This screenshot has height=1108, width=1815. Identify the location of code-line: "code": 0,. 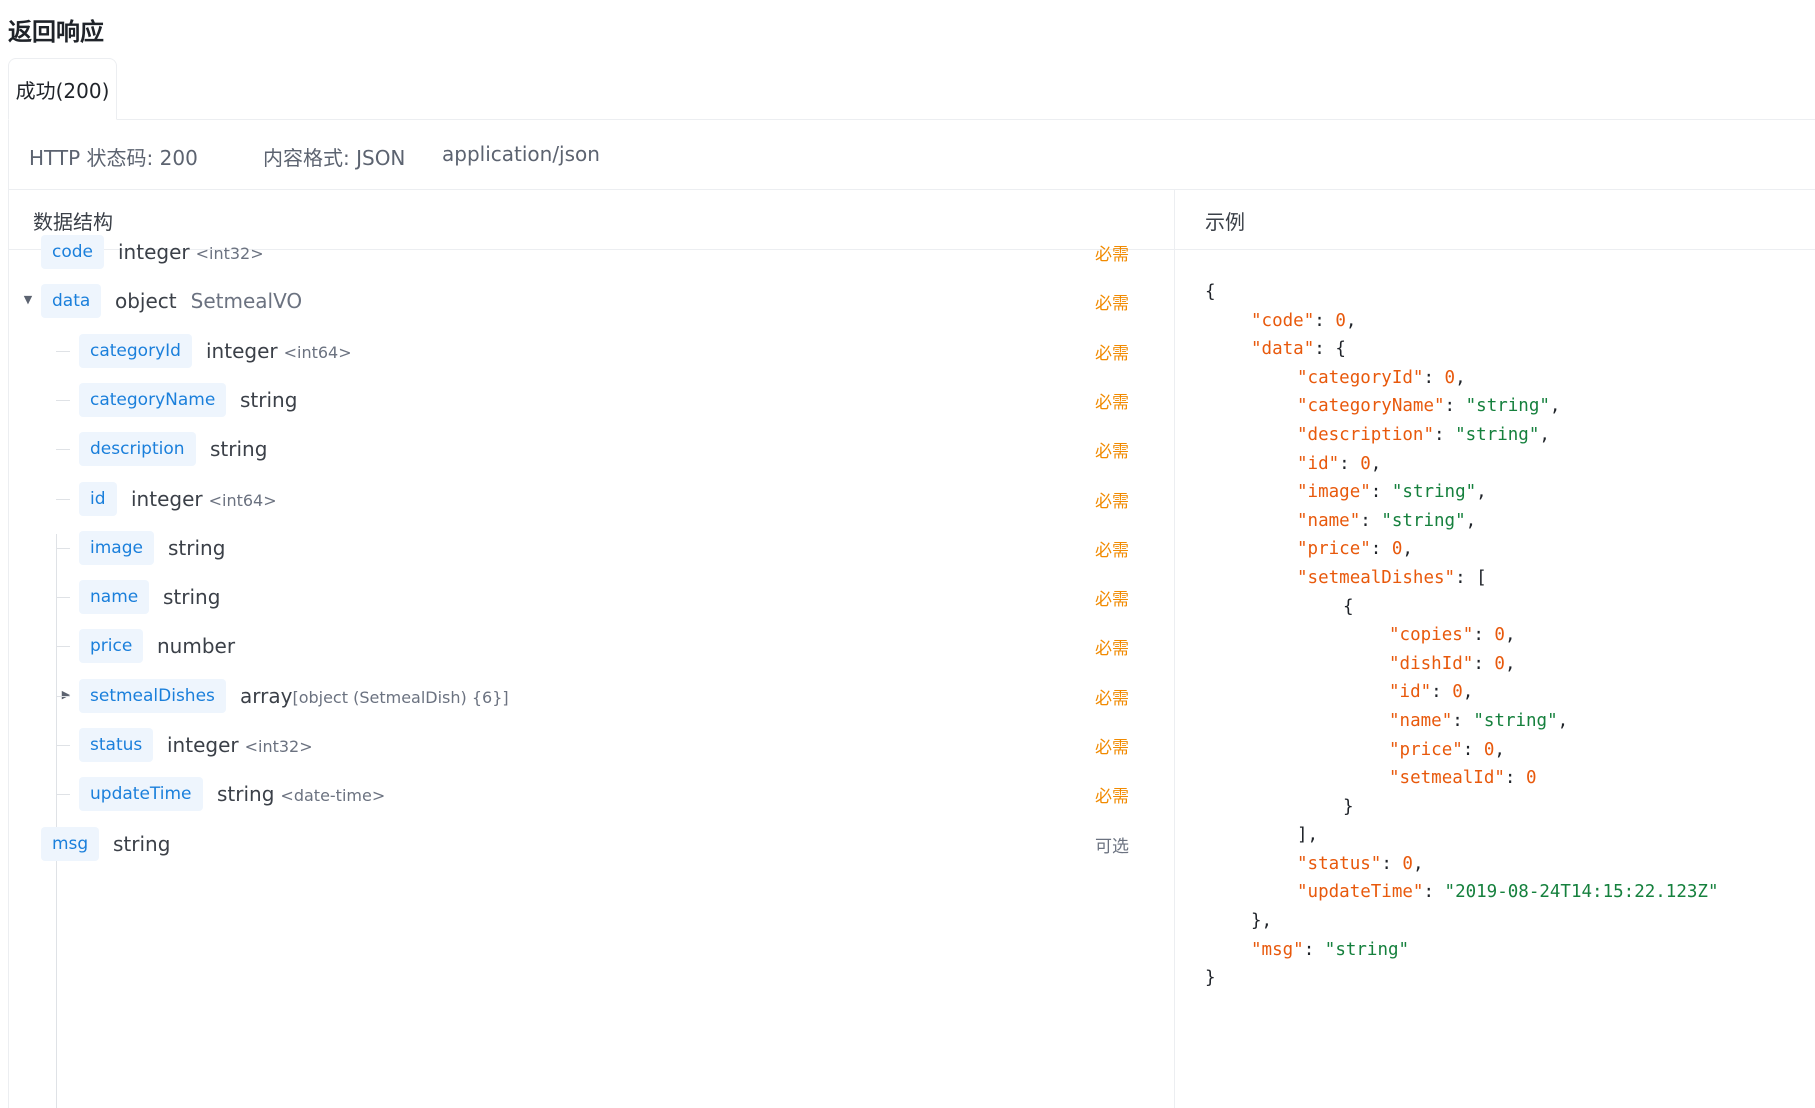
(1462, 321).